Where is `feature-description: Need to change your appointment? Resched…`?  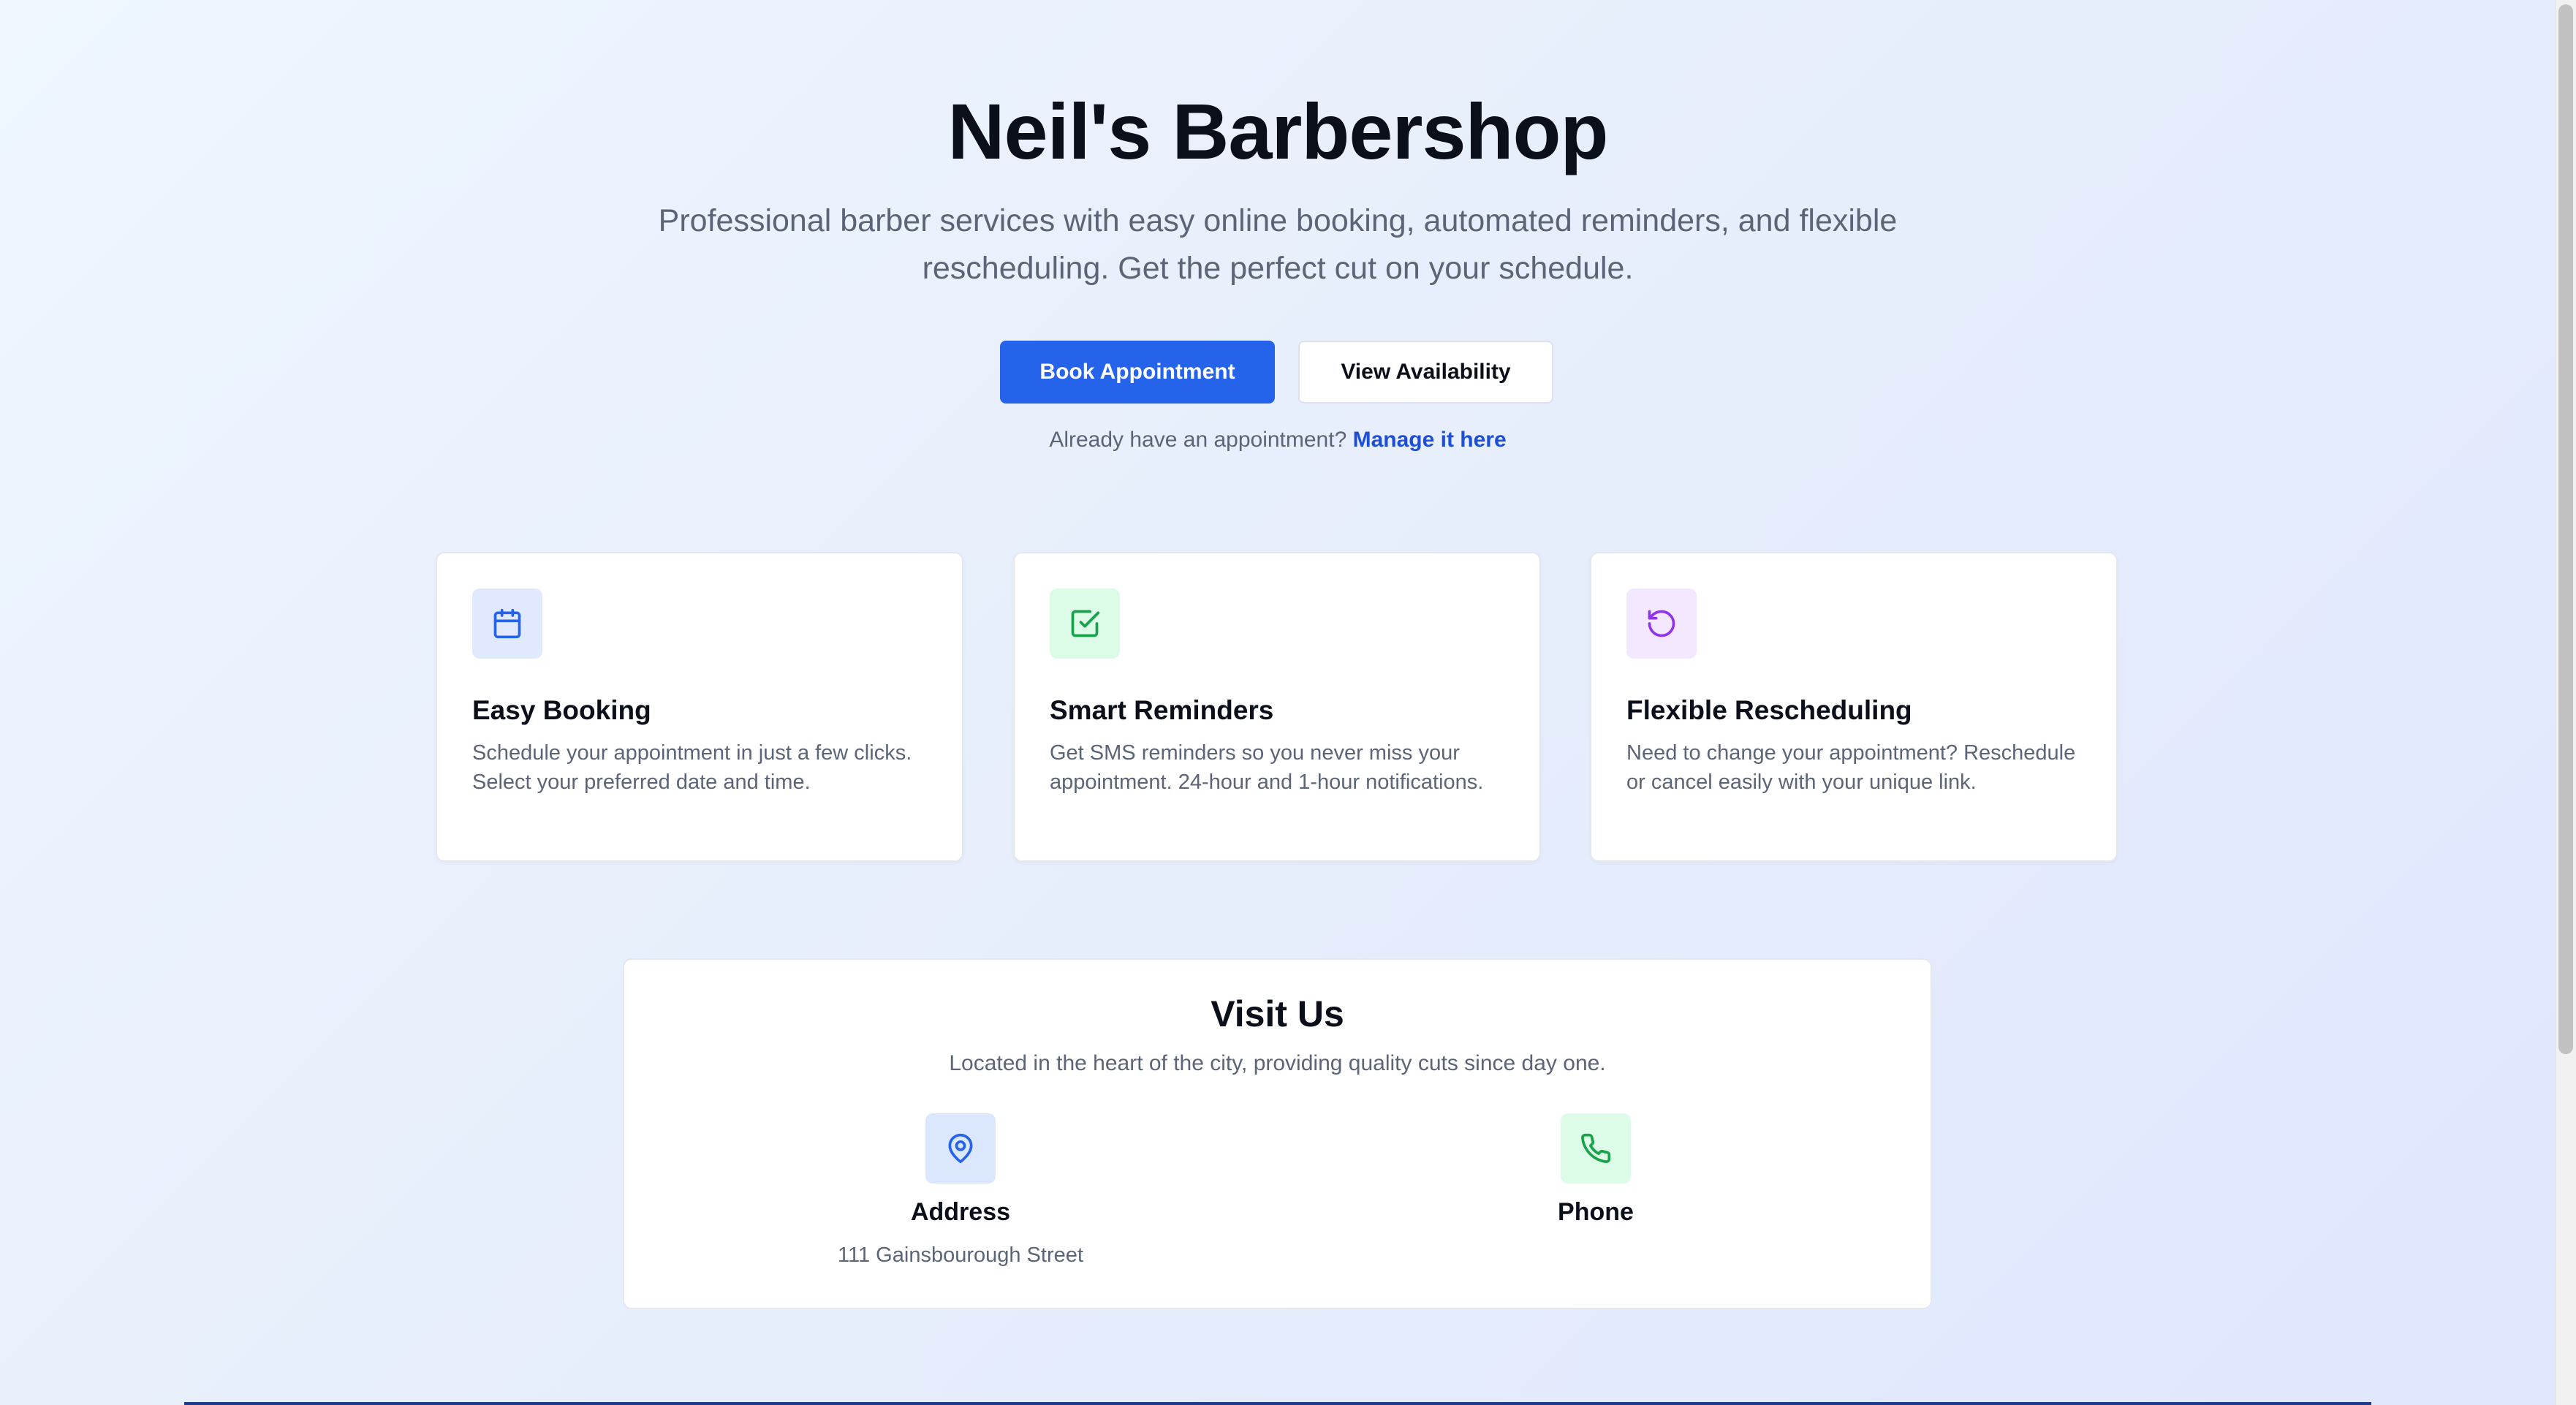 feature-description: Need to change your appointment? Resched… is located at coordinates (1851, 767).